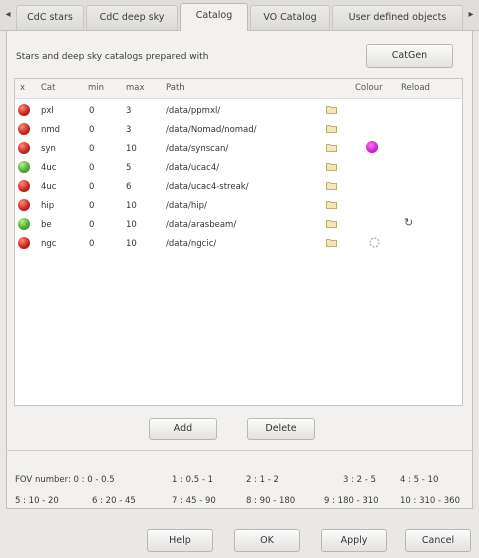 The width and height of the screenshot is (479, 558). Describe the element at coordinates (132, 17) in the screenshot. I see `tab-cdc-deep-sky: CdC deep sky` at that location.